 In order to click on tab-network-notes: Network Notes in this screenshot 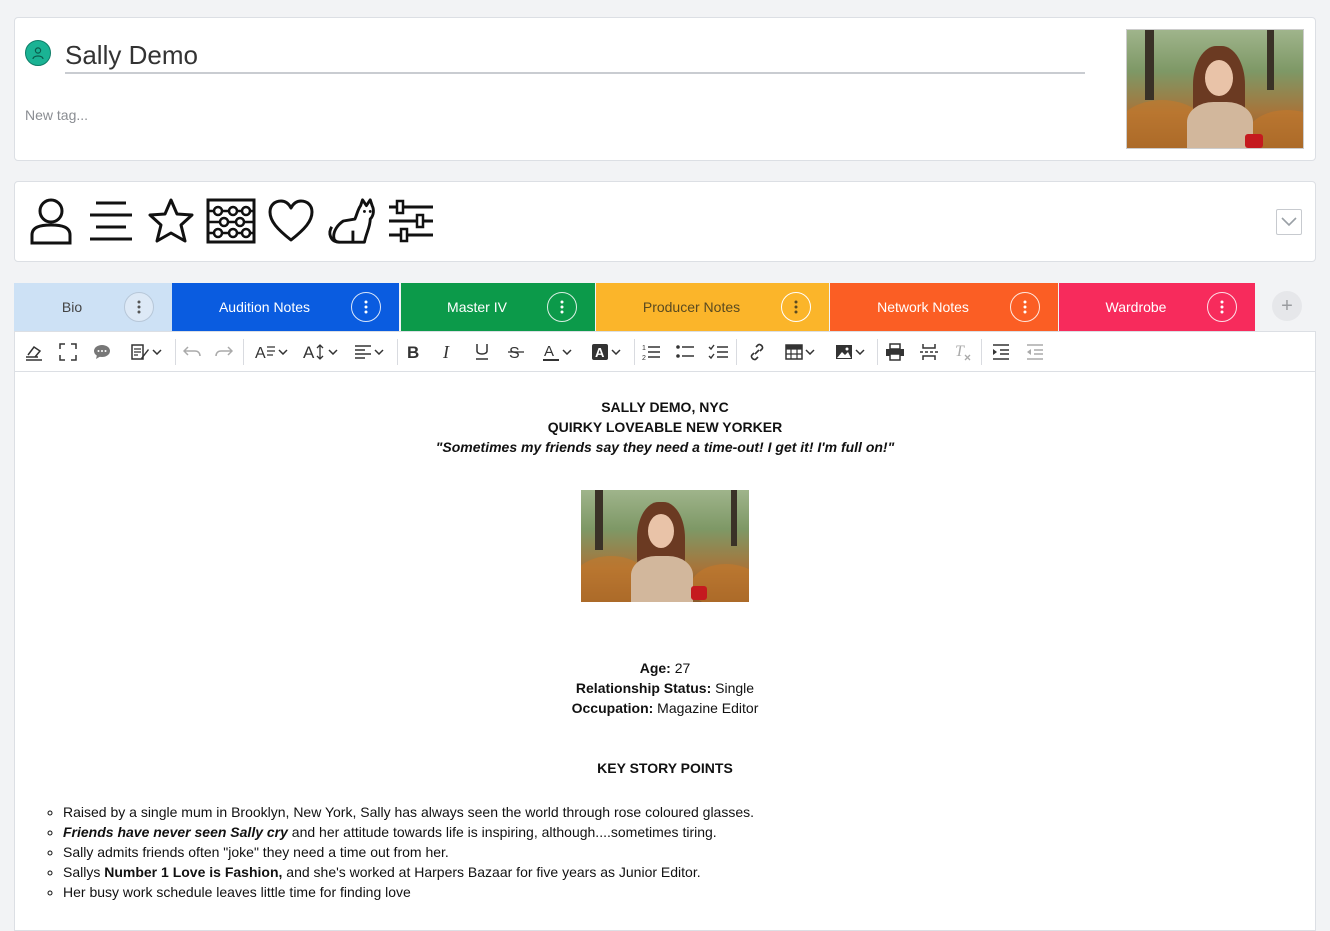, I will do `click(944, 307)`.